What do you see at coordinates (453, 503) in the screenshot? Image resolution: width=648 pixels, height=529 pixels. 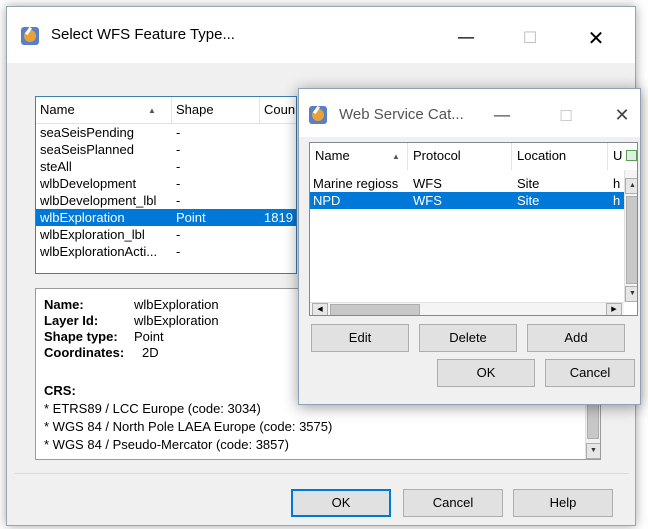 I see `cancel-button: Cancel` at bounding box center [453, 503].